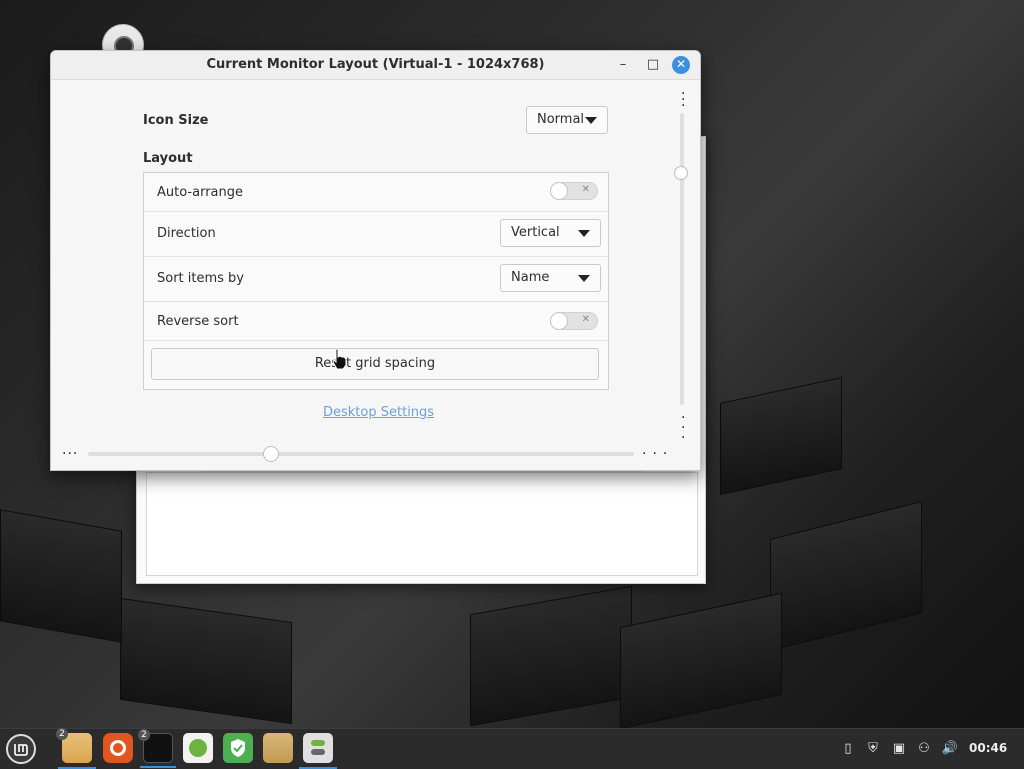  Describe the element at coordinates (684, 428) in the screenshot. I see `vscroll-bottom-dots-icon: · · ·` at that location.